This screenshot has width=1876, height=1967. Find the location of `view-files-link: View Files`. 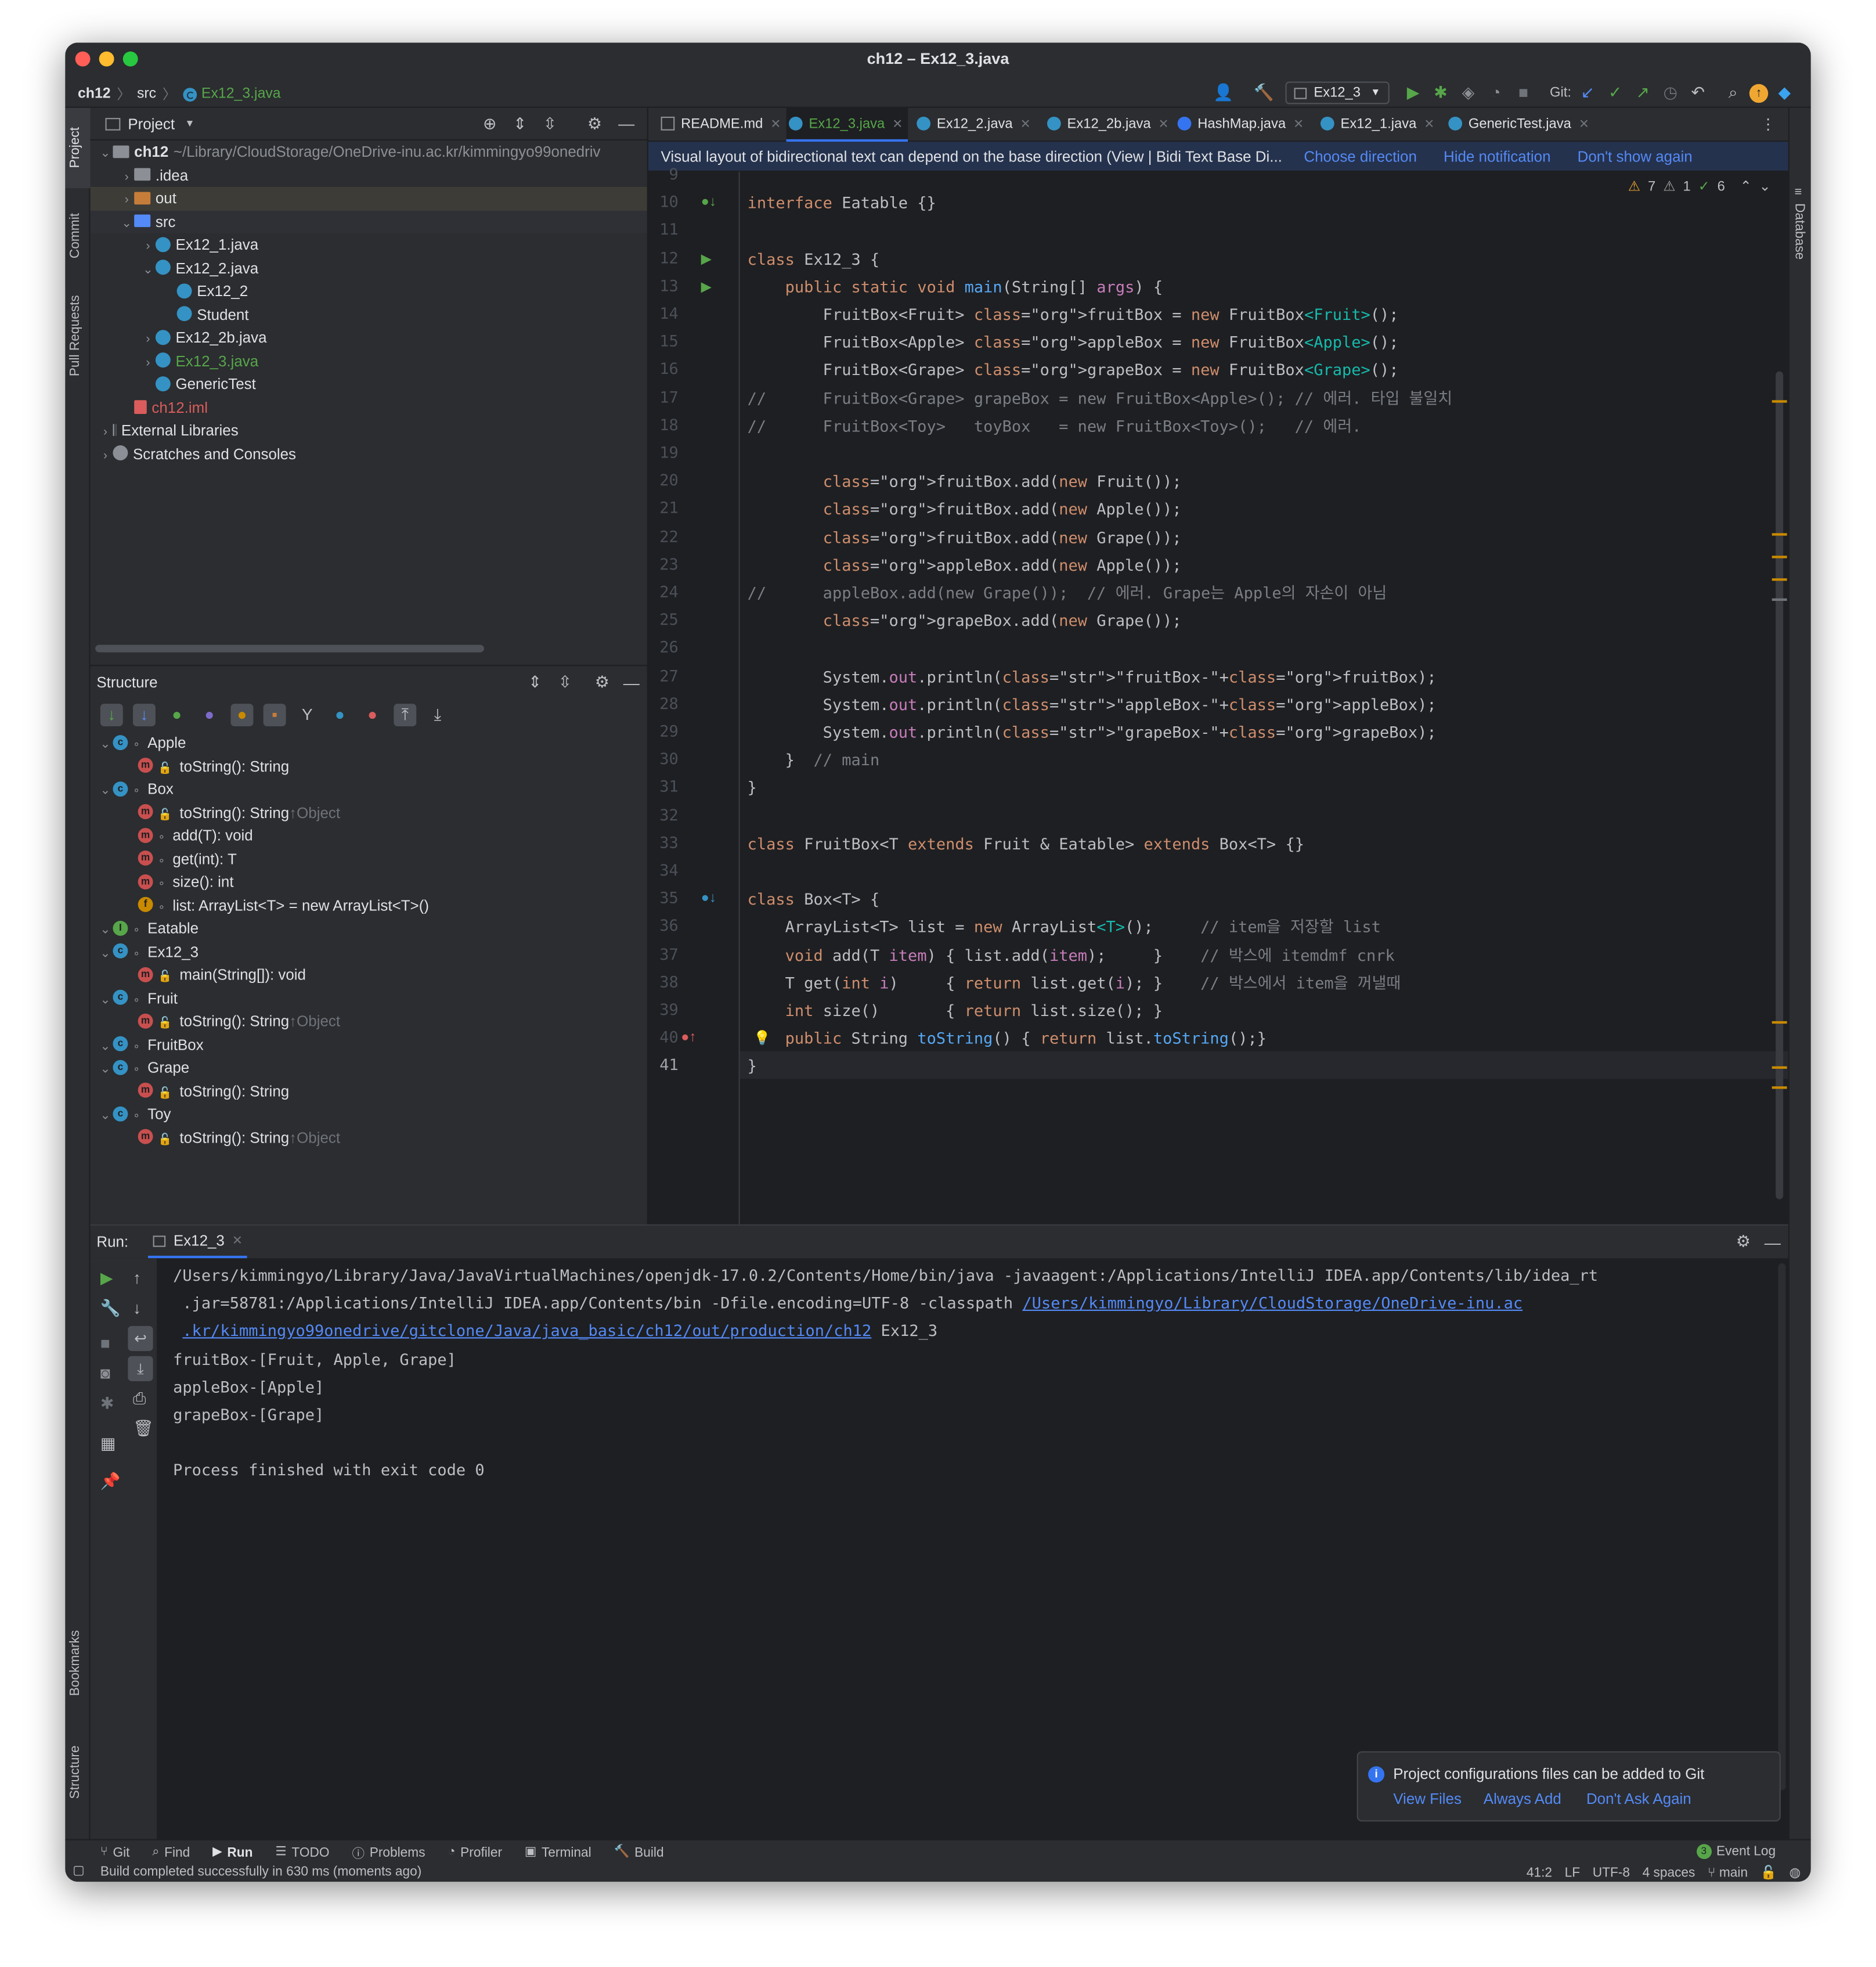

view-files-link: View Files is located at coordinates (1427, 1799).